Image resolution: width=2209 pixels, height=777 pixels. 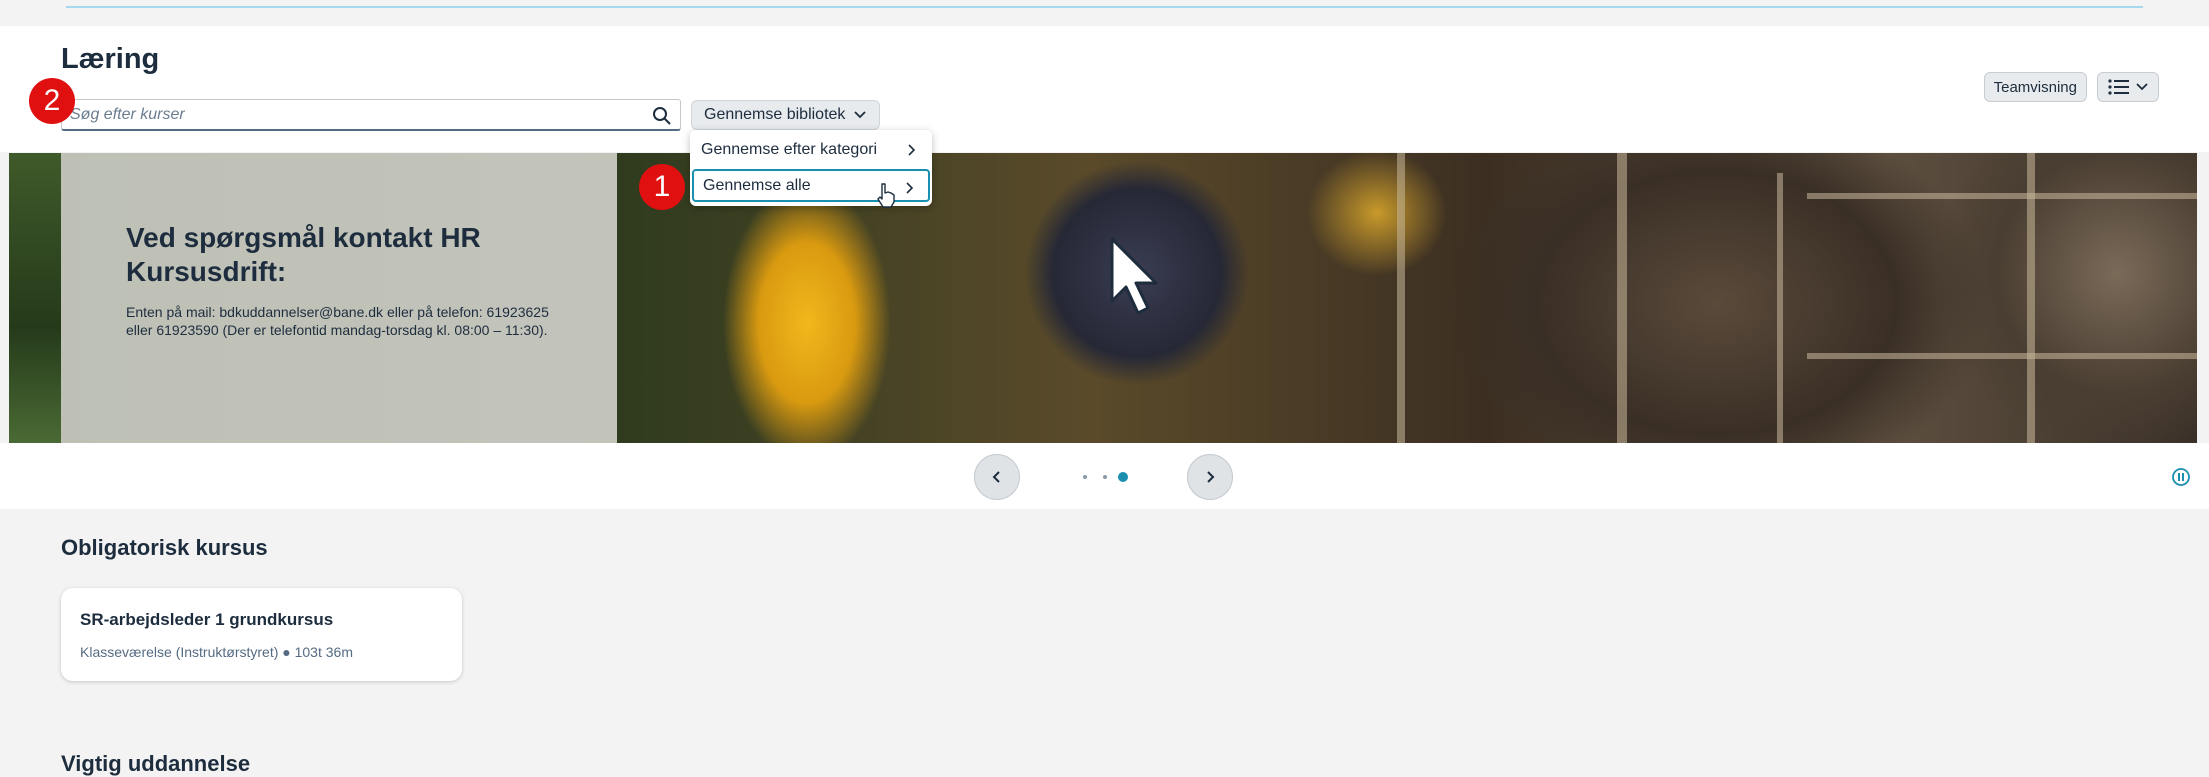 What do you see at coordinates (757, 185) in the screenshot?
I see `menu-item-label: Gennemse alle` at bounding box center [757, 185].